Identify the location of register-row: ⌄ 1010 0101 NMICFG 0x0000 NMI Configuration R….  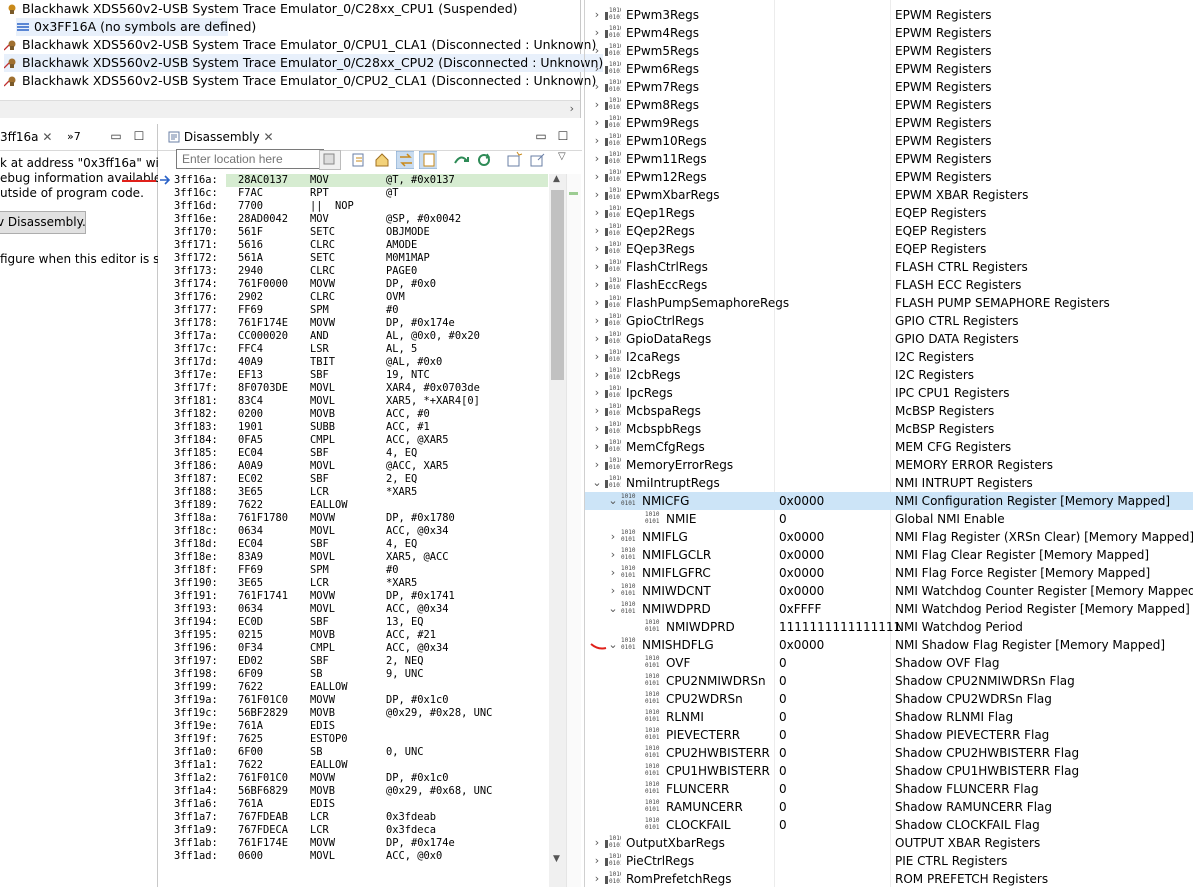
(889, 501).